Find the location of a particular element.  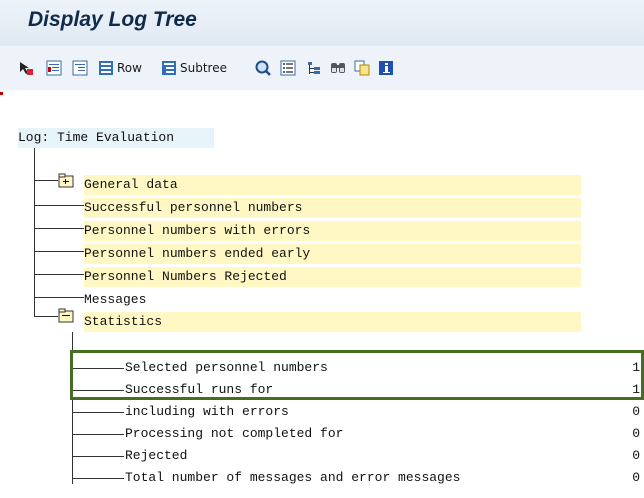

stat-row: Processing not completed for 0 is located at coordinates (382, 434).